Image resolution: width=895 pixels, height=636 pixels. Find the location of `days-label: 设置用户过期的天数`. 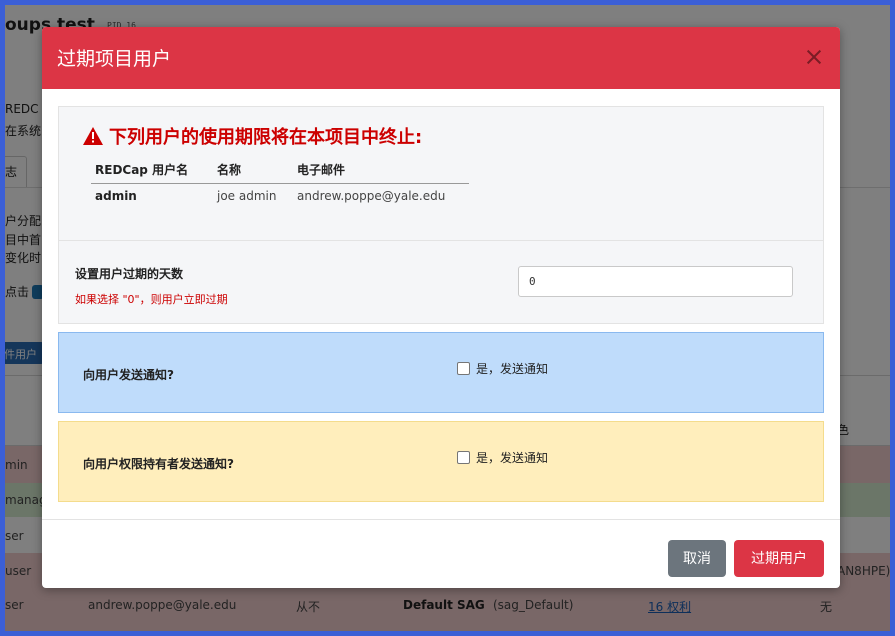

days-label: 设置用户过期的天数 is located at coordinates (129, 274).